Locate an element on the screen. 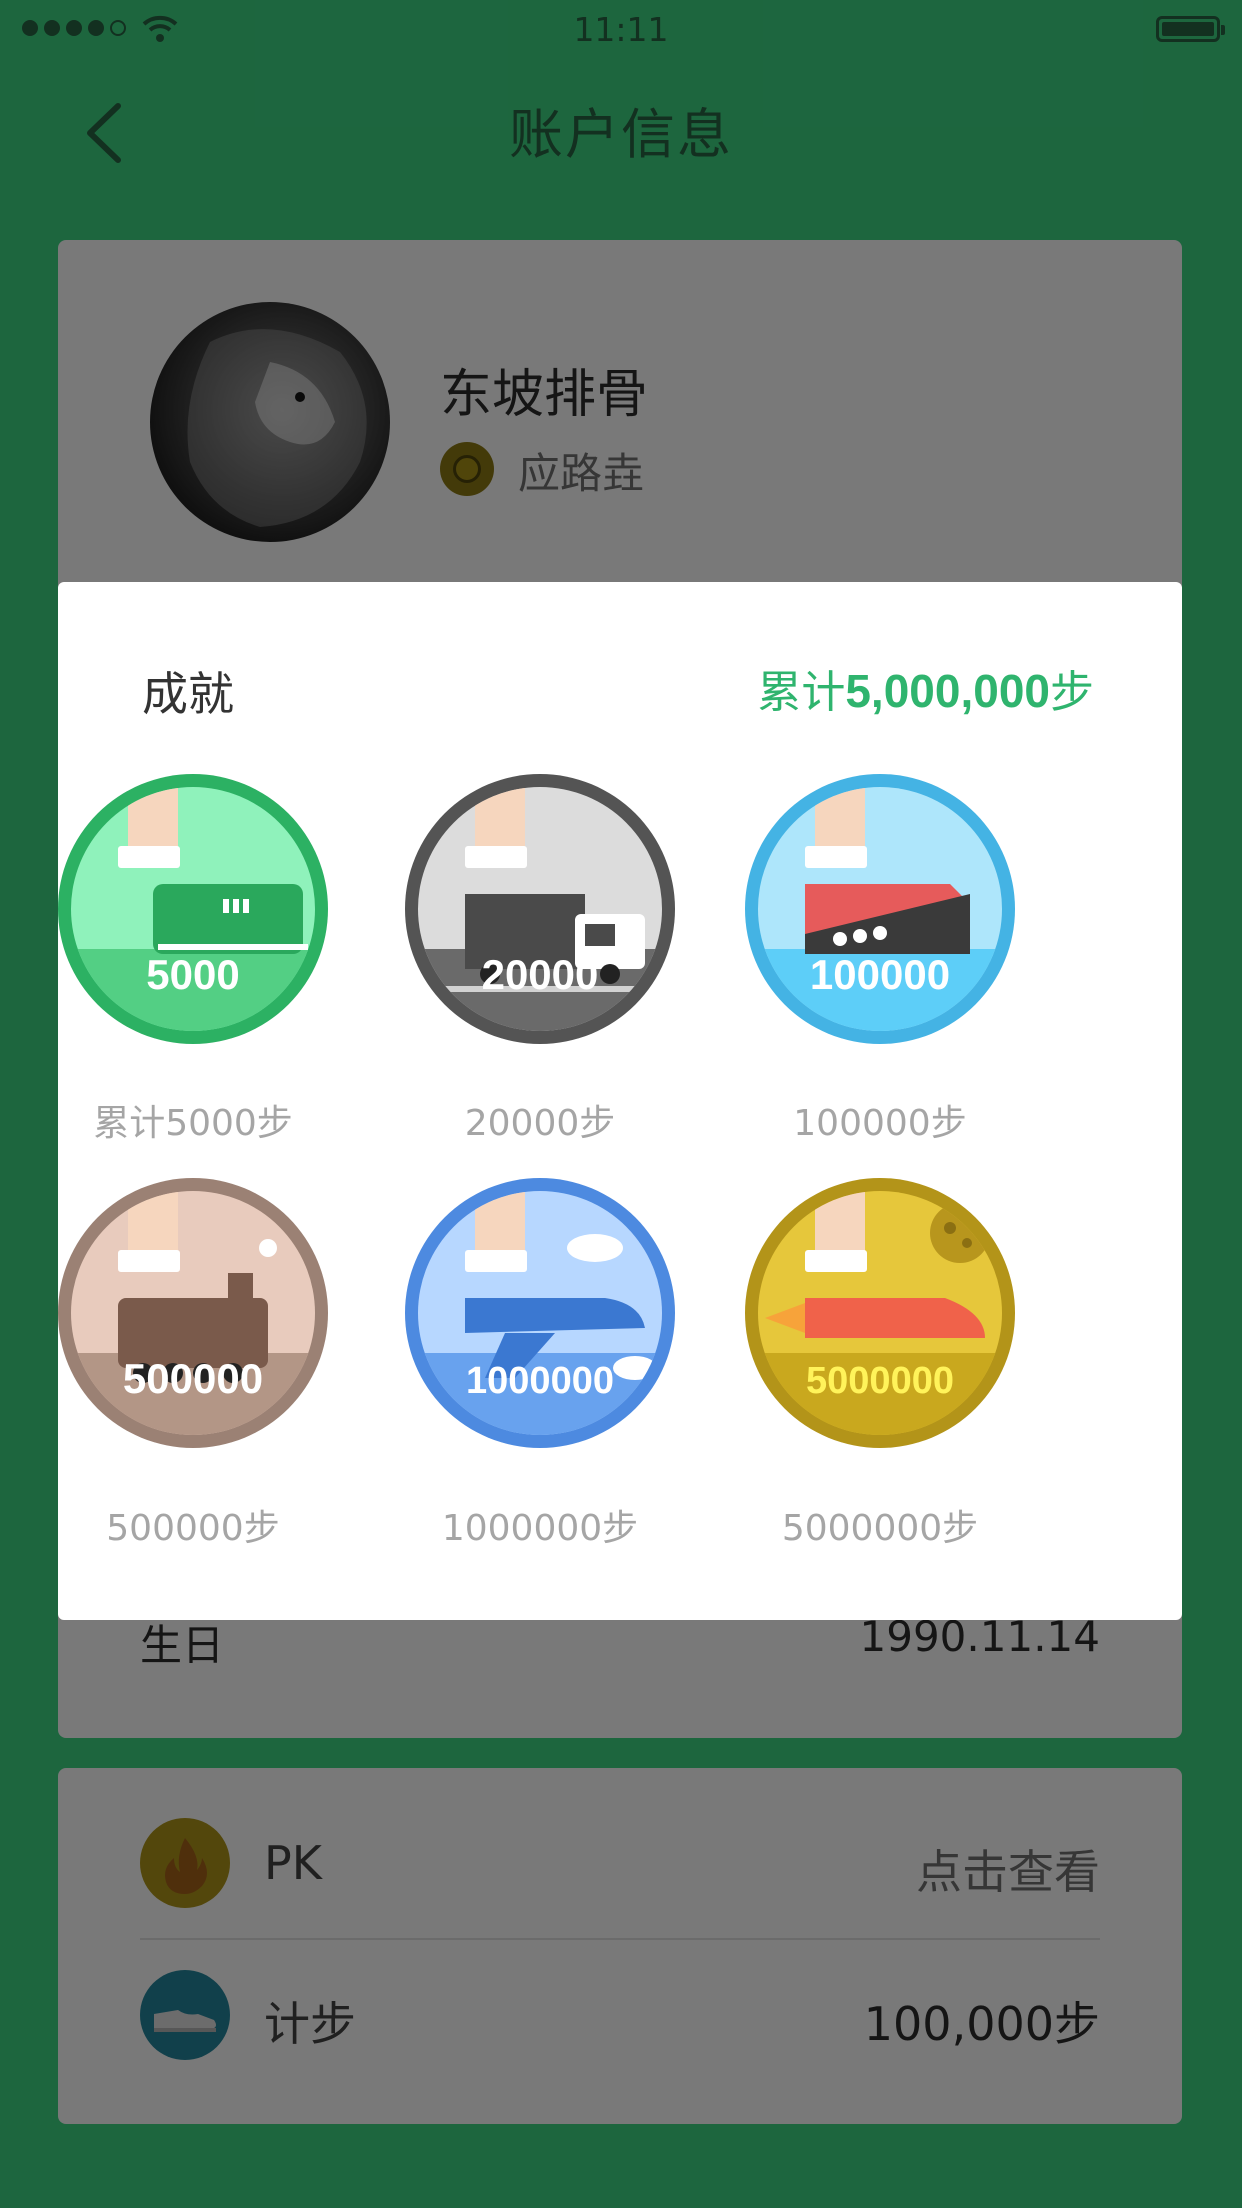 The height and width of the screenshot is (2208, 1242). achievement-badge: 500000 is located at coordinates (193, 1313).